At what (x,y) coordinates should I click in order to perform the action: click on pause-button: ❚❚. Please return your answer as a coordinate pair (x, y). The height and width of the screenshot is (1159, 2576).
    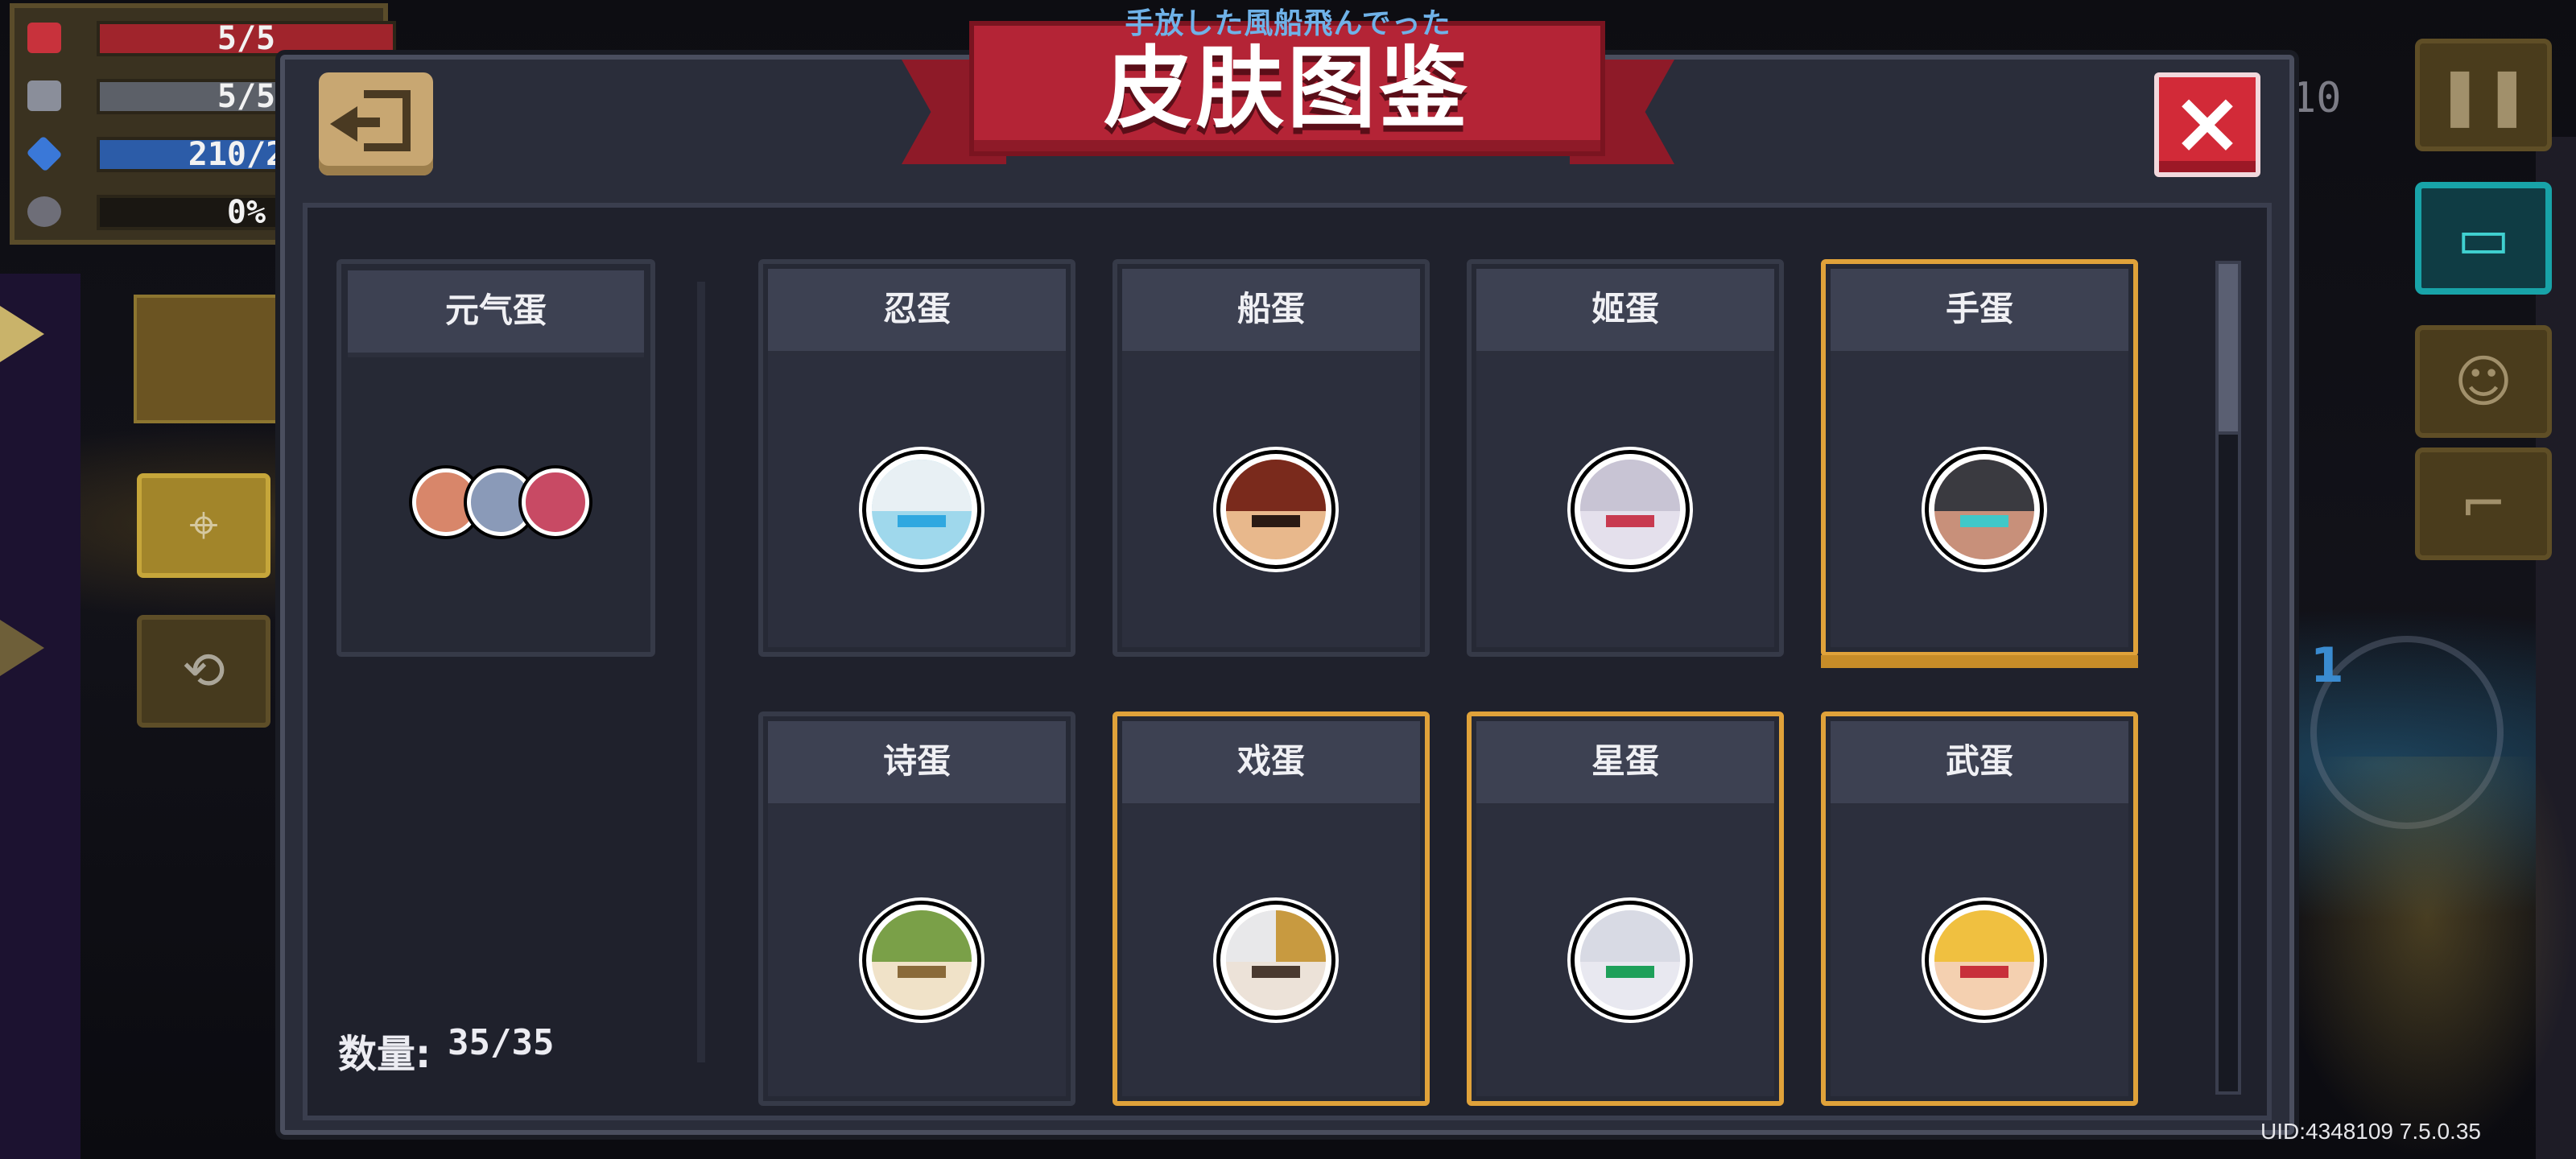
    Looking at the image, I should click on (2483, 95).